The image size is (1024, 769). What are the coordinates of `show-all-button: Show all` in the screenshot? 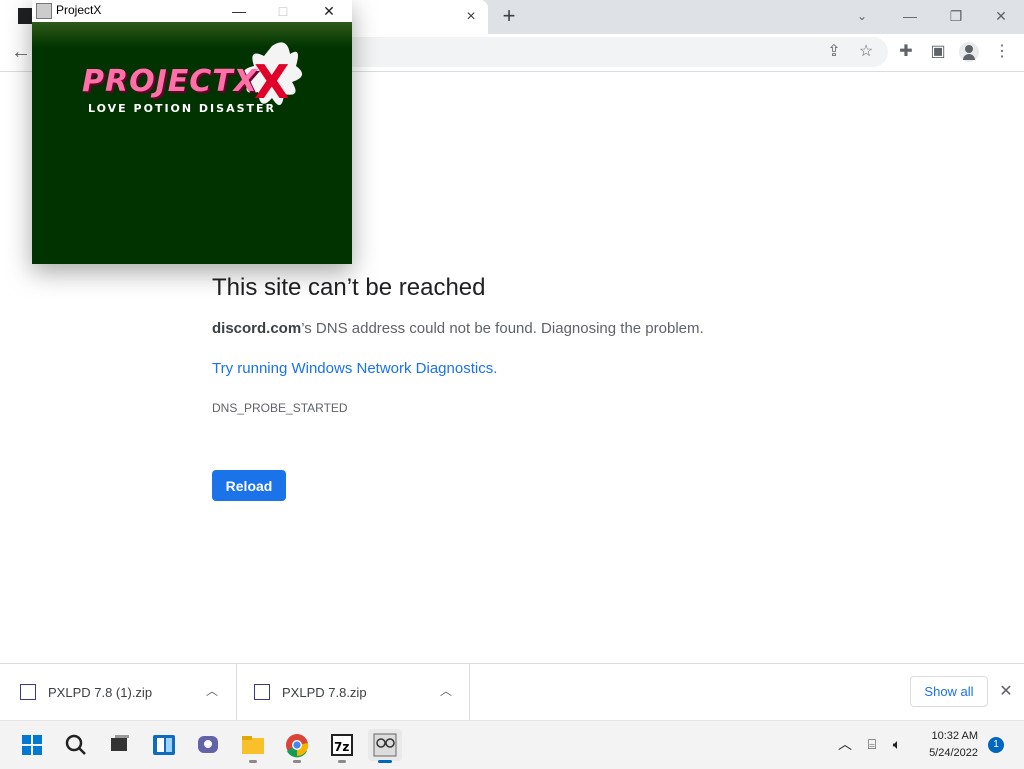 It's located at (949, 691).